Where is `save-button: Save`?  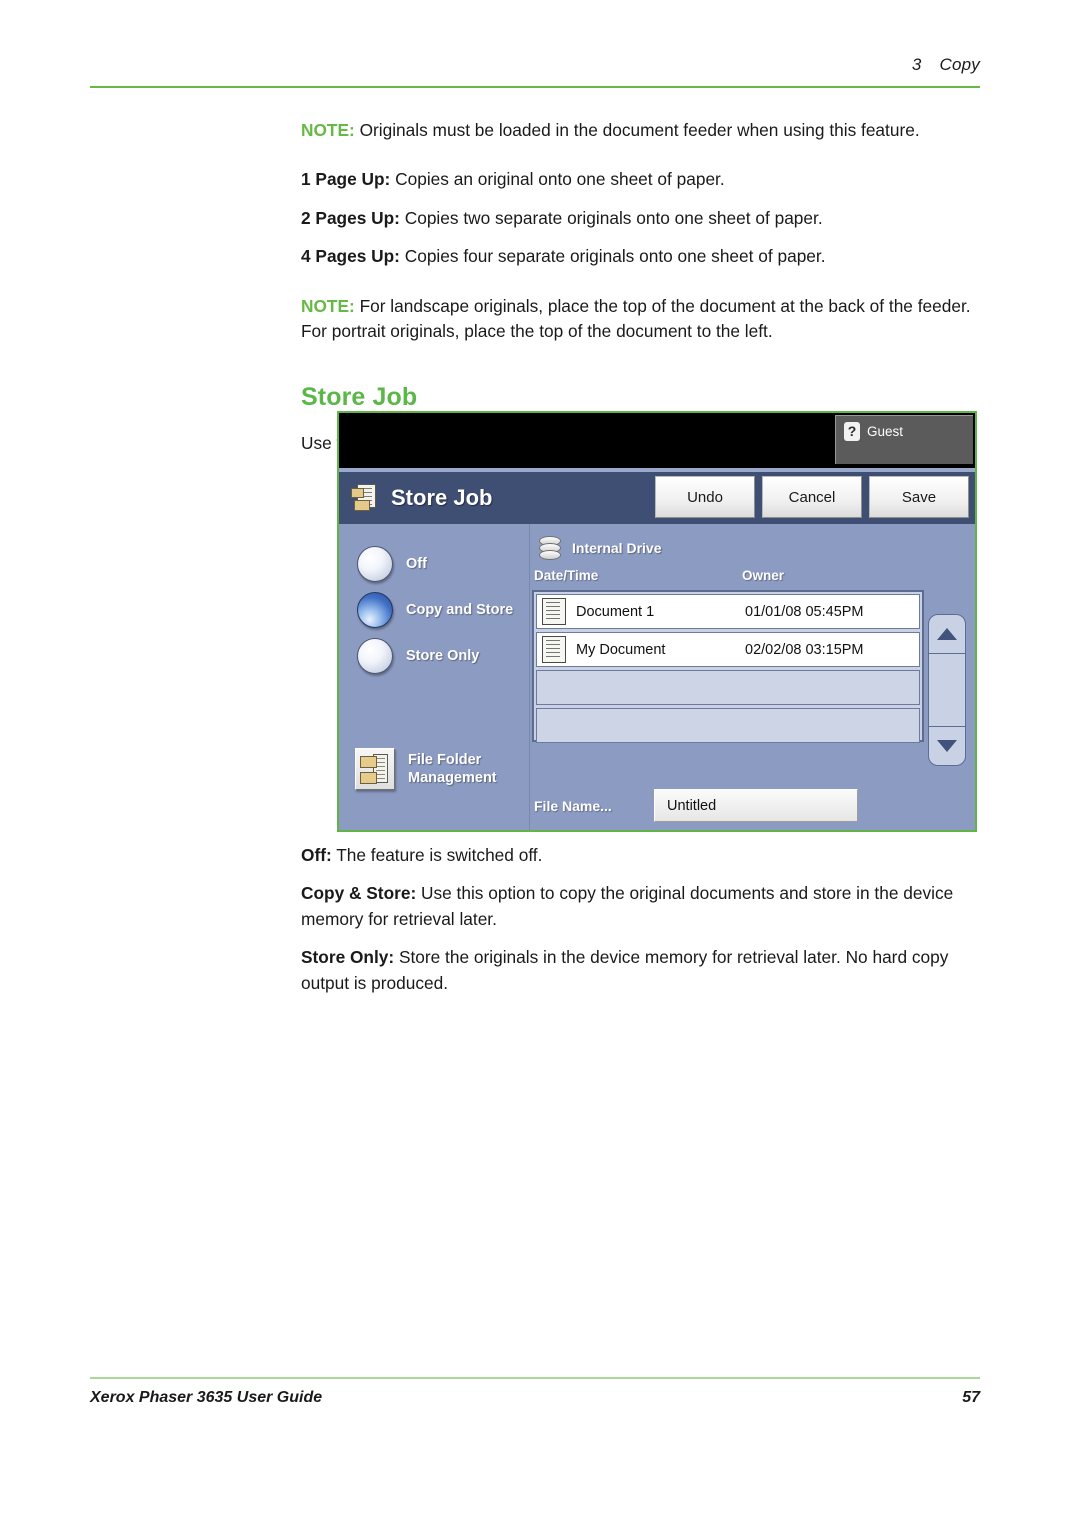
save-button: Save is located at coordinates (919, 497).